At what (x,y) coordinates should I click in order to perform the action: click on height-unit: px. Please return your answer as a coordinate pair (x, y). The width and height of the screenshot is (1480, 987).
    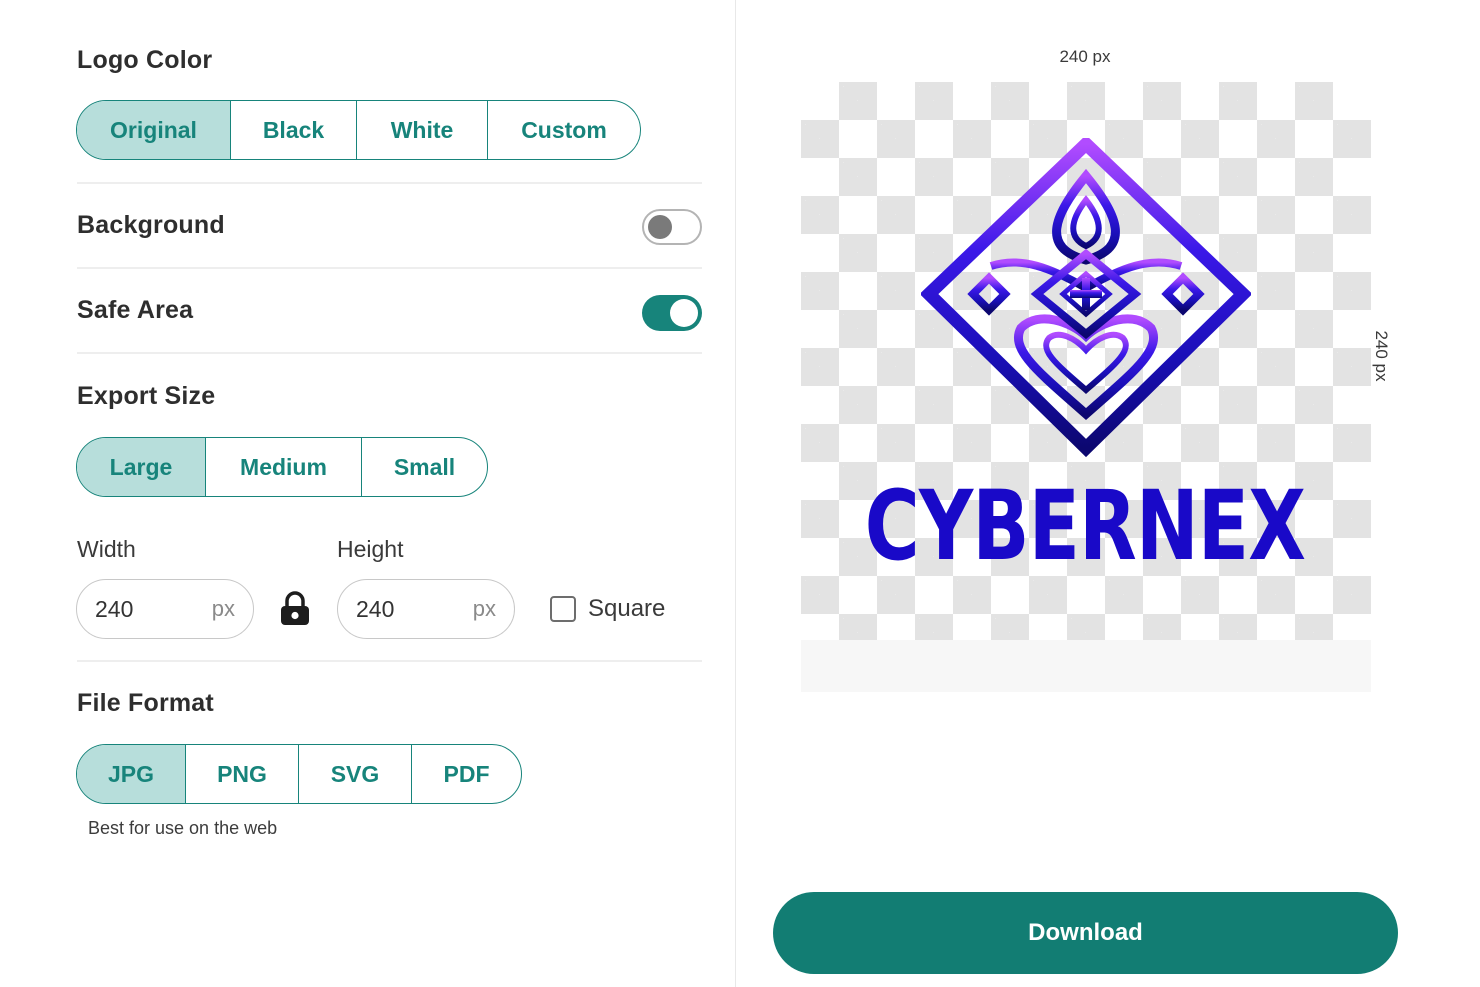
    Looking at the image, I should click on (484, 608).